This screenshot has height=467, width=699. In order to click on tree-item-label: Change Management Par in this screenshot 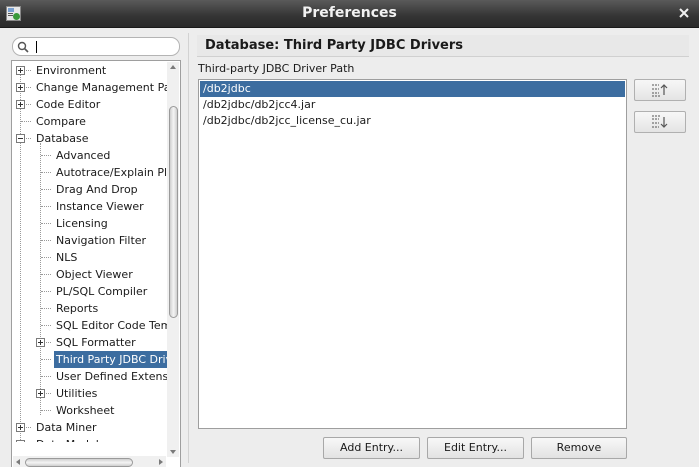, I will do `click(101, 87)`.